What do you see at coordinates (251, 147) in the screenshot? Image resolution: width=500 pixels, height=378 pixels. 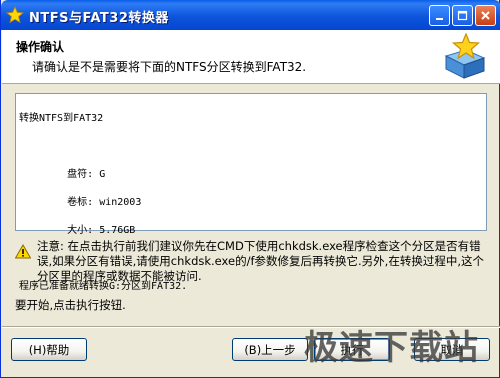 I see `details-line-blank` at bounding box center [251, 147].